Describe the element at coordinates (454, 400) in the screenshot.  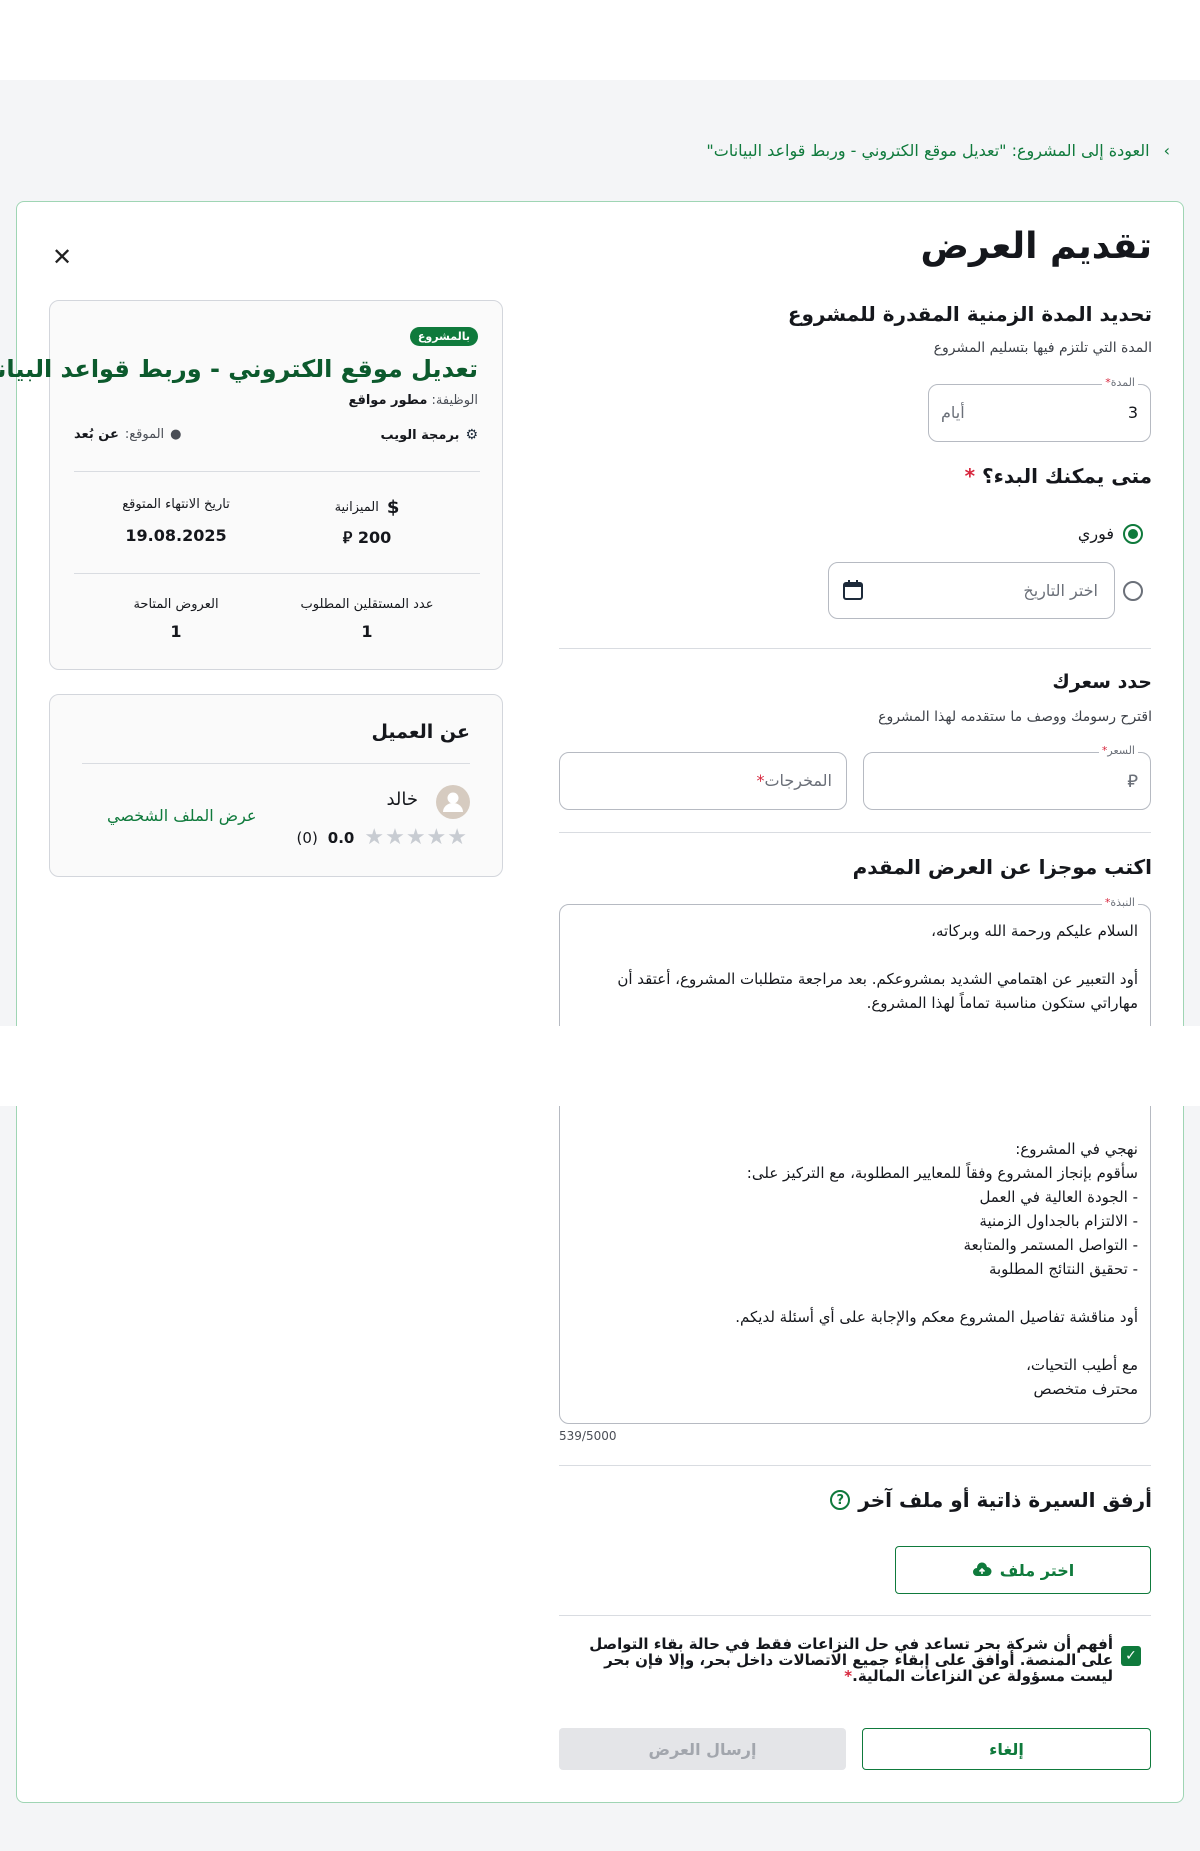
I see `job-label: الوظيفة:` at that location.